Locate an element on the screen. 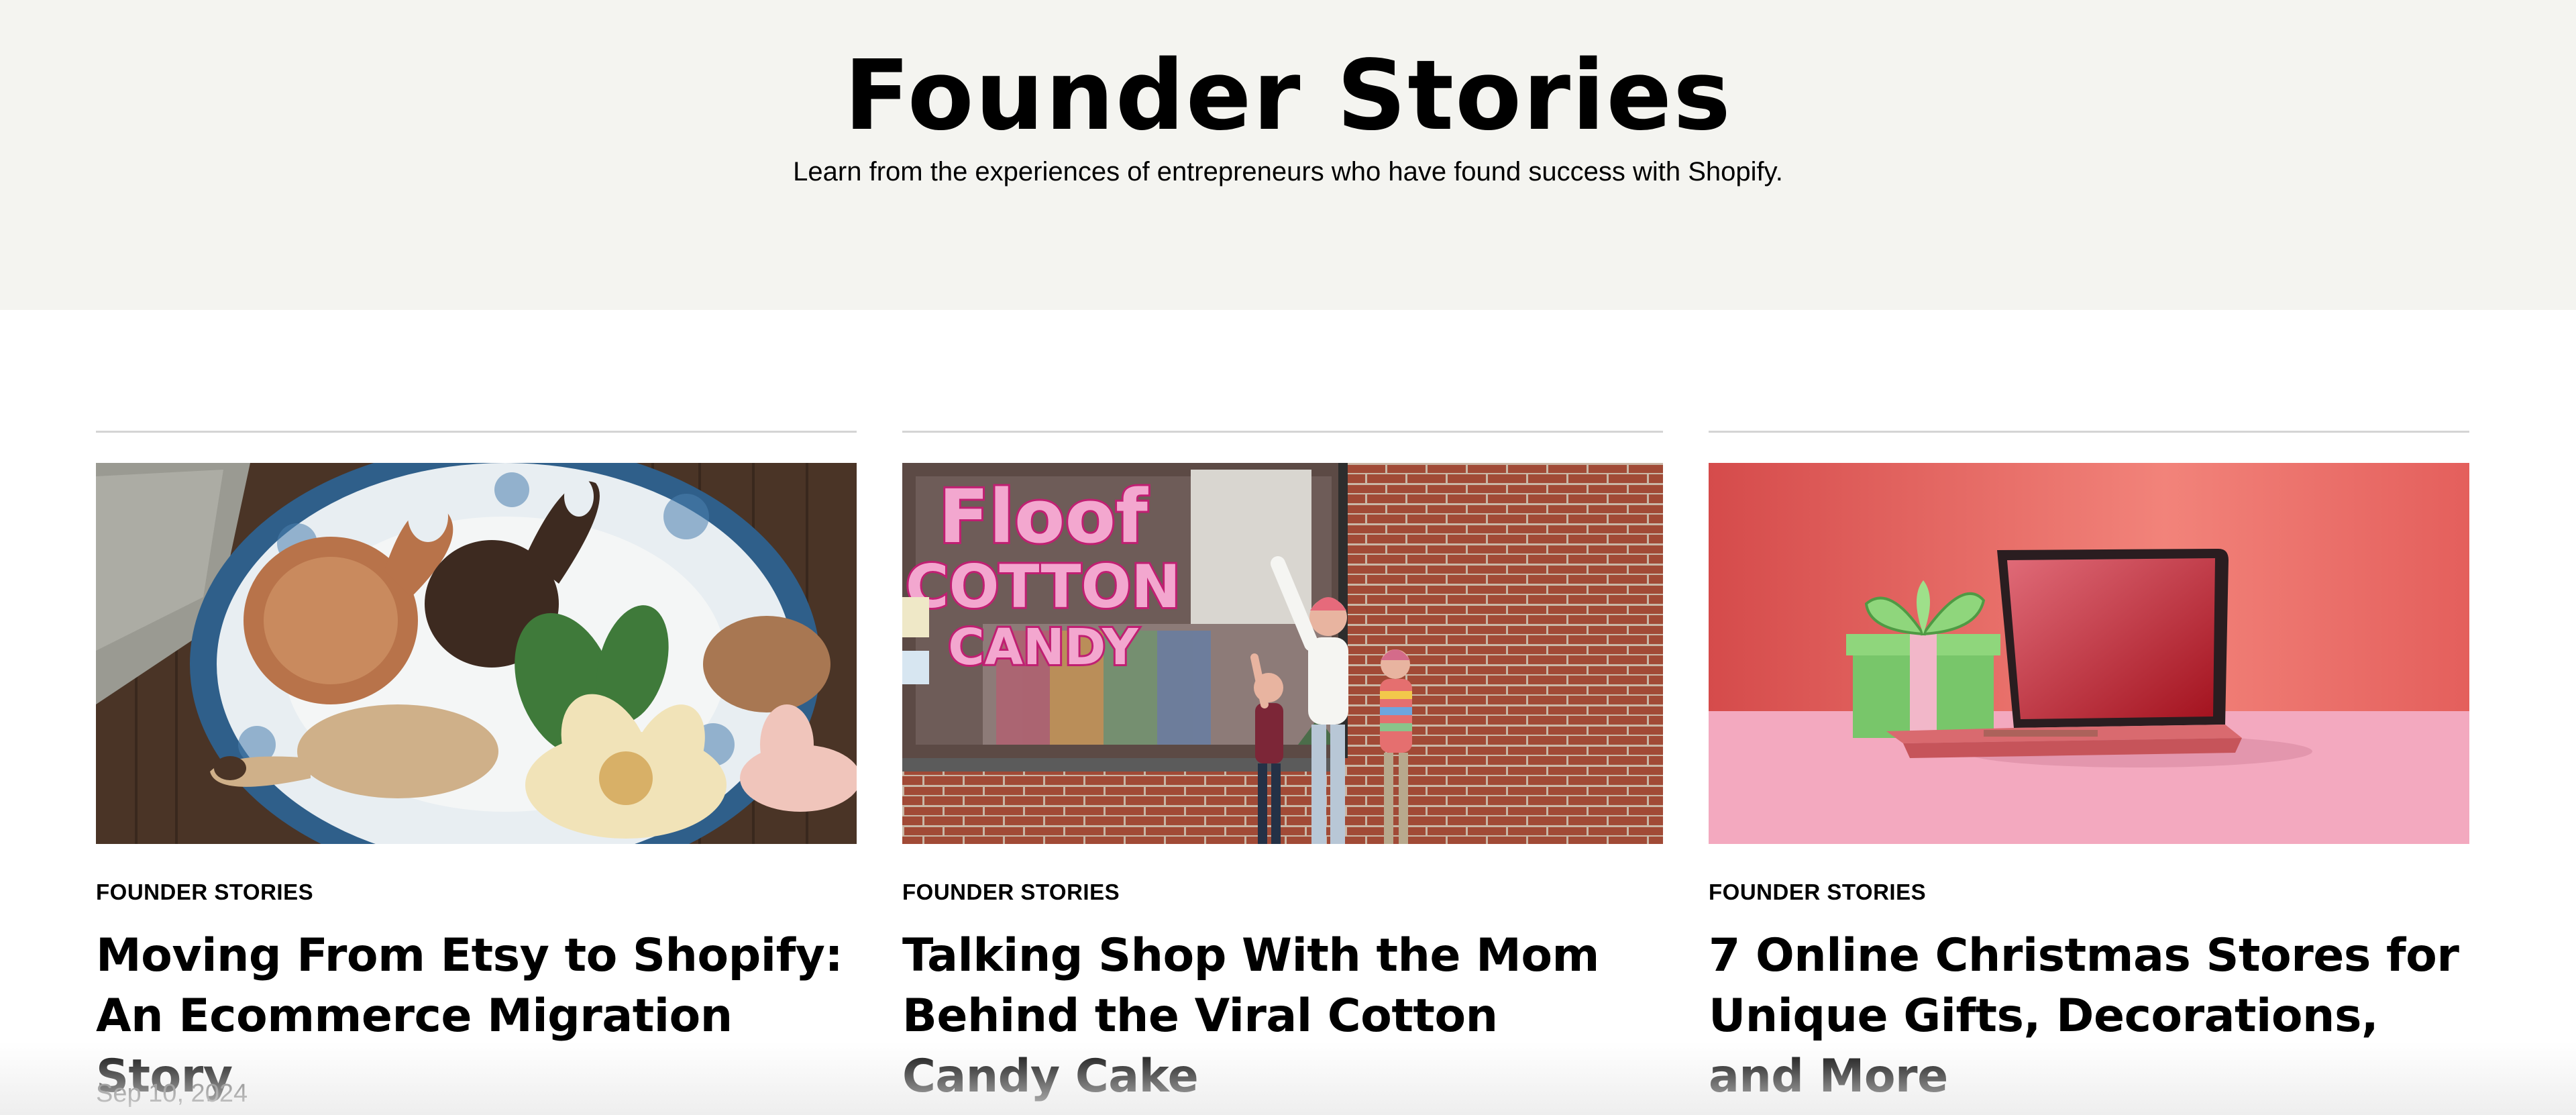 This screenshot has height=1115, width=2576. sign-text-candy: CANDY is located at coordinates (1043, 647).